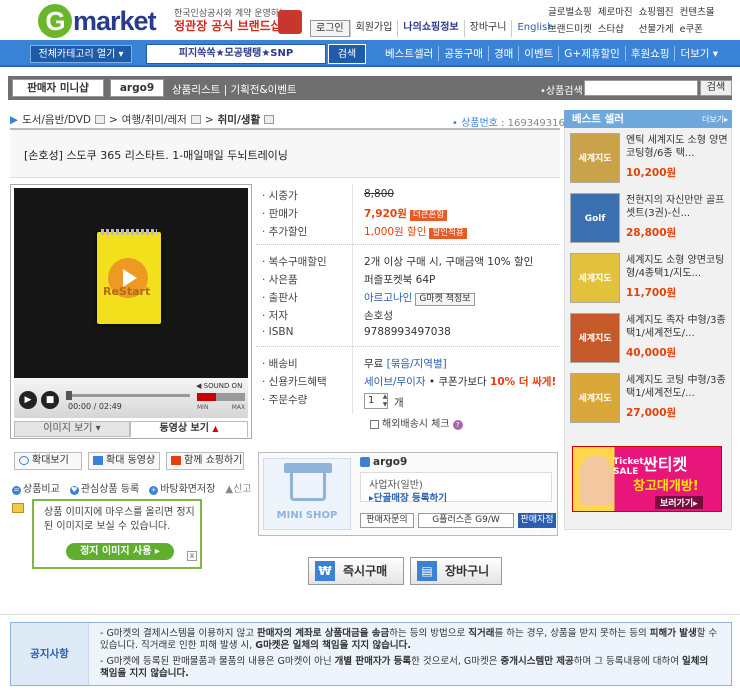 The image size is (740, 691). I want to click on close-icon: x, so click(192, 556).